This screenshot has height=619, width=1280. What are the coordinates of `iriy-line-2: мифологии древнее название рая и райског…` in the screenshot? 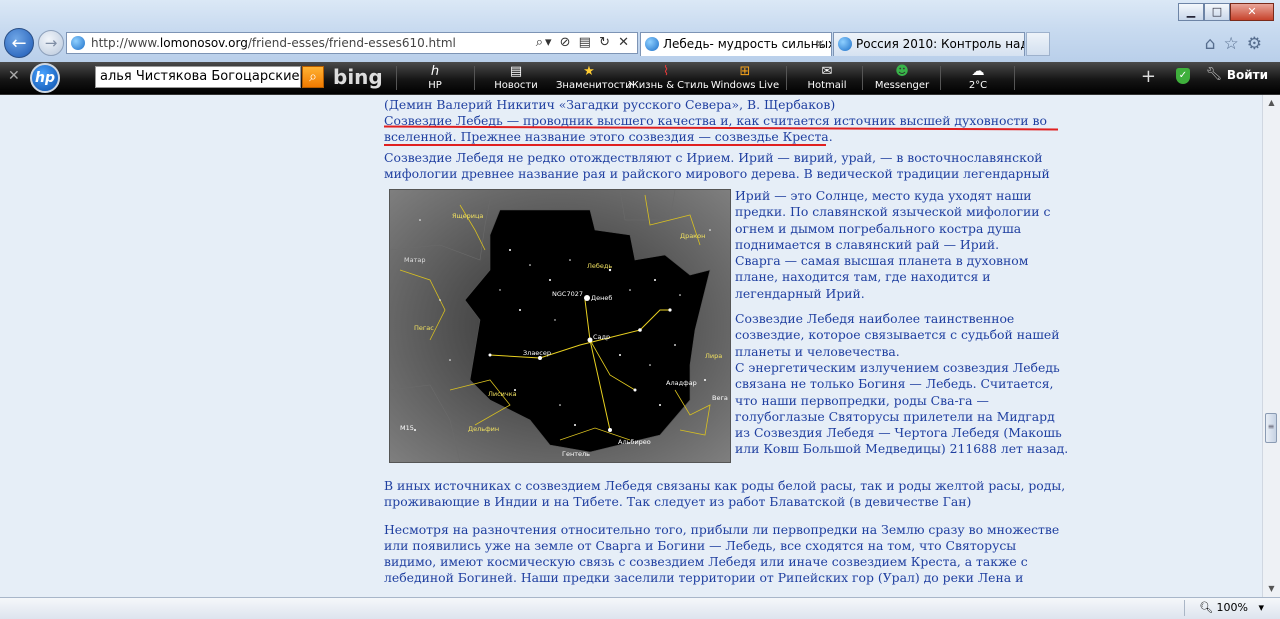 It's located at (717, 173).